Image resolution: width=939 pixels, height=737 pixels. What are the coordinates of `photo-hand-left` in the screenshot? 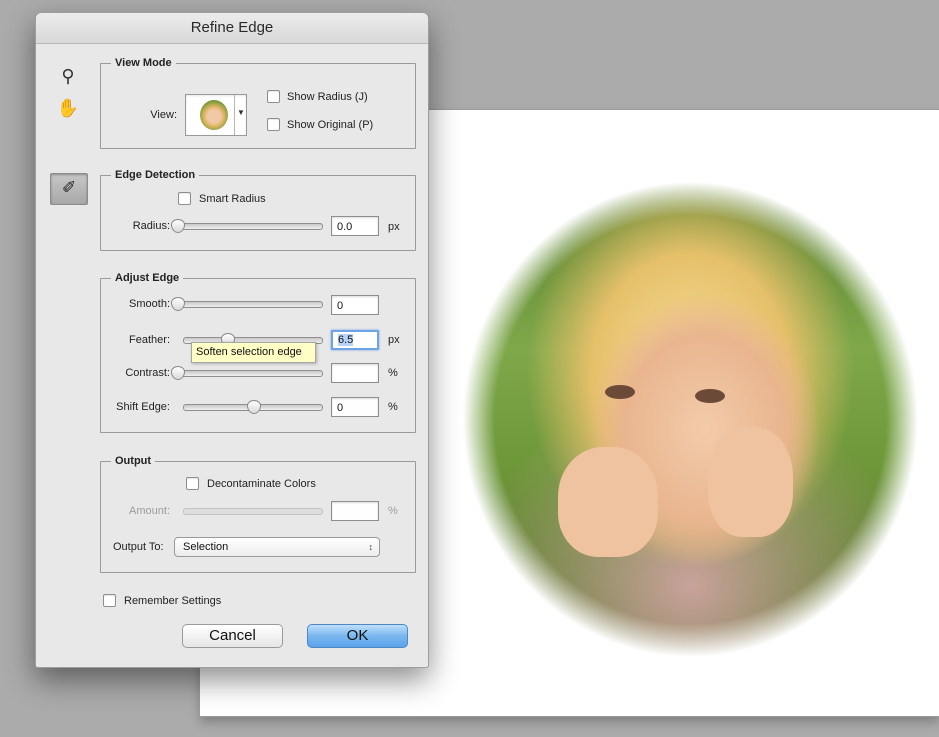 It's located at (608, 502).